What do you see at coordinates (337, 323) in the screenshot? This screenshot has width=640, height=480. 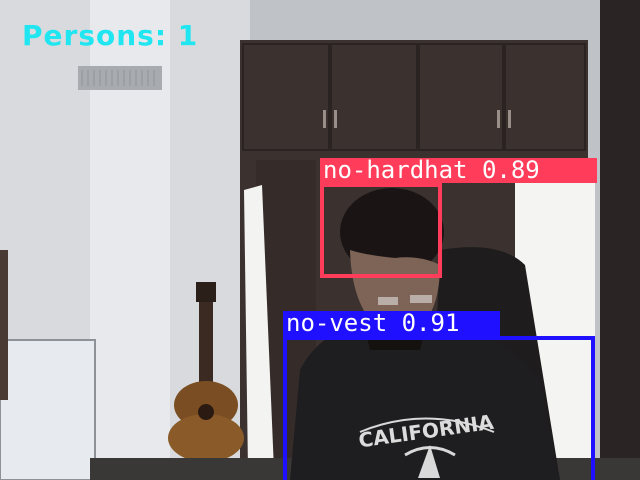 I see `detection-class-no-vest: no-vest` at bounding box center [337, 323].